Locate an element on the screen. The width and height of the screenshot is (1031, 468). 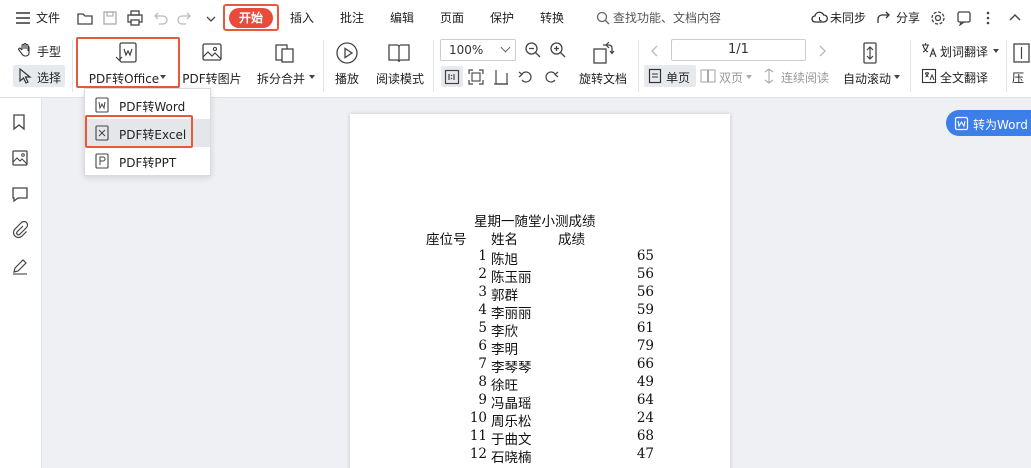
page-number-input: 1/1 is located at coordinates (738, 50).